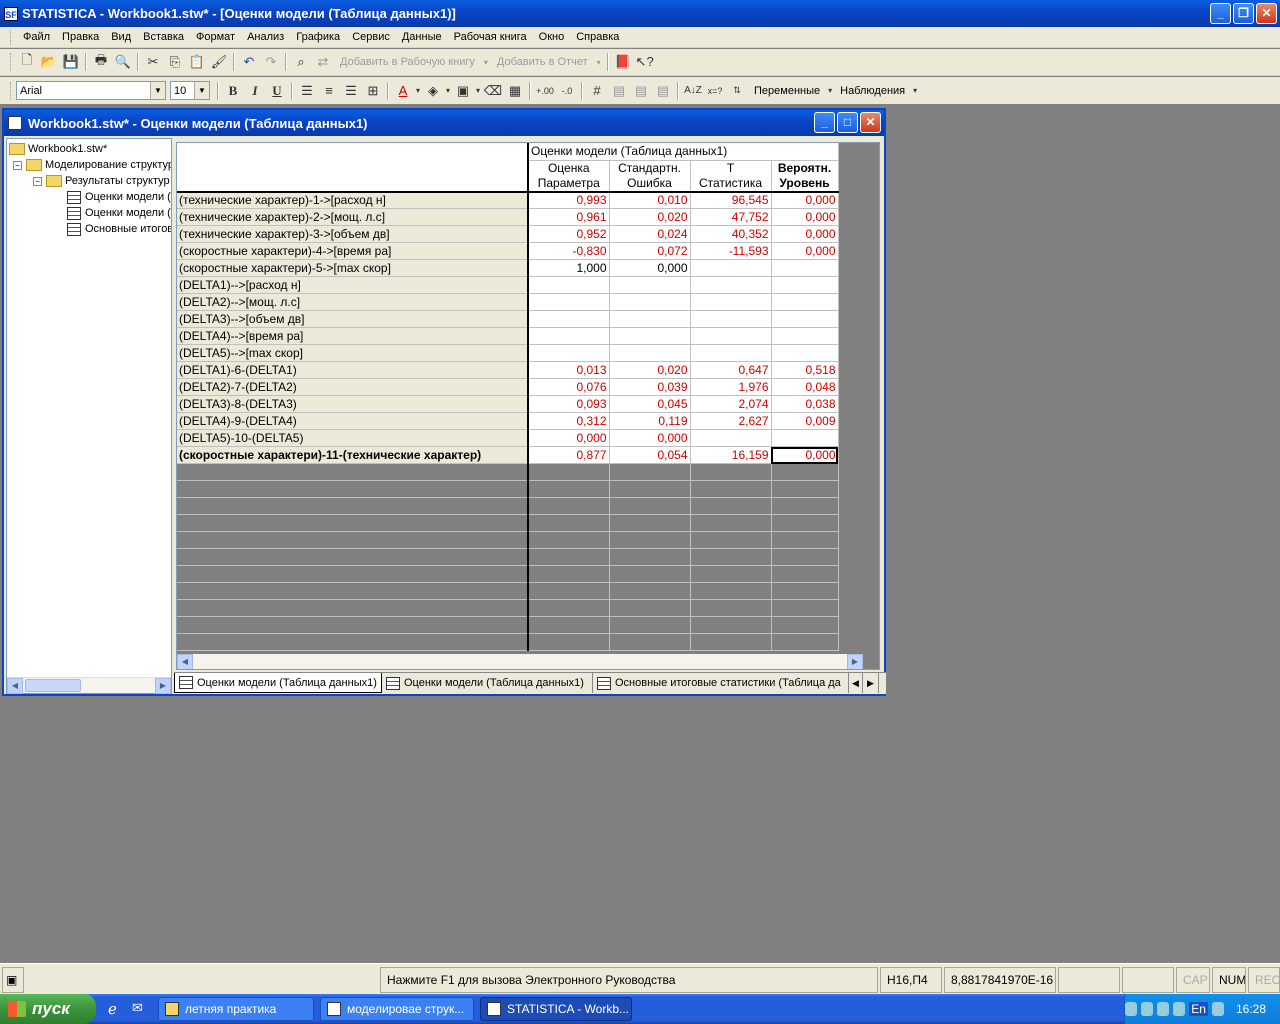 The width and height of the screenshot is (1280, 1024). I want to click on table-cell: 0,076, so click(569, 387).